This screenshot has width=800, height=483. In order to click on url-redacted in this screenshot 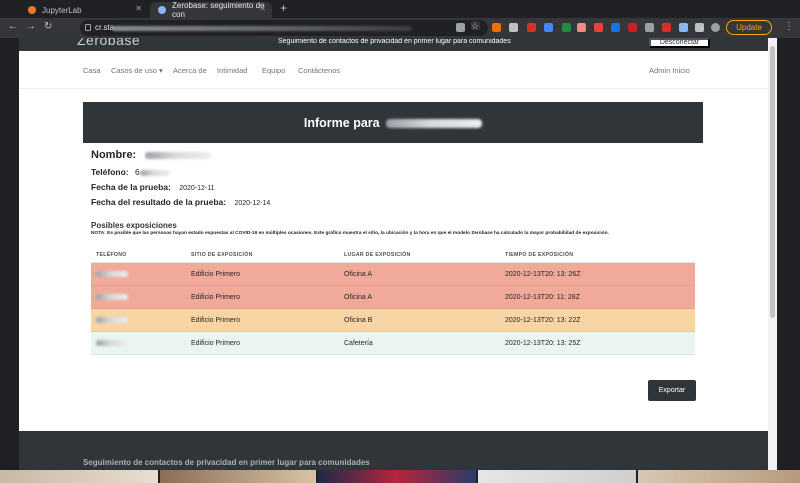, I will do `click(262, 28)`.